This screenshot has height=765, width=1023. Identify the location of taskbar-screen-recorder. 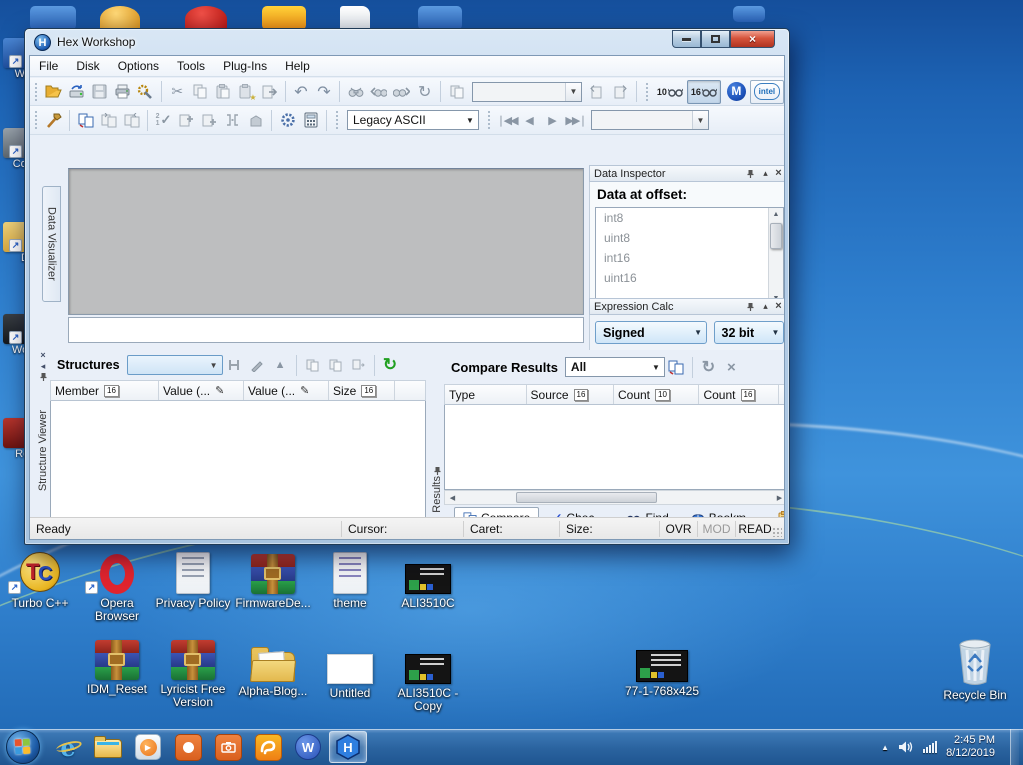
(188, 747).